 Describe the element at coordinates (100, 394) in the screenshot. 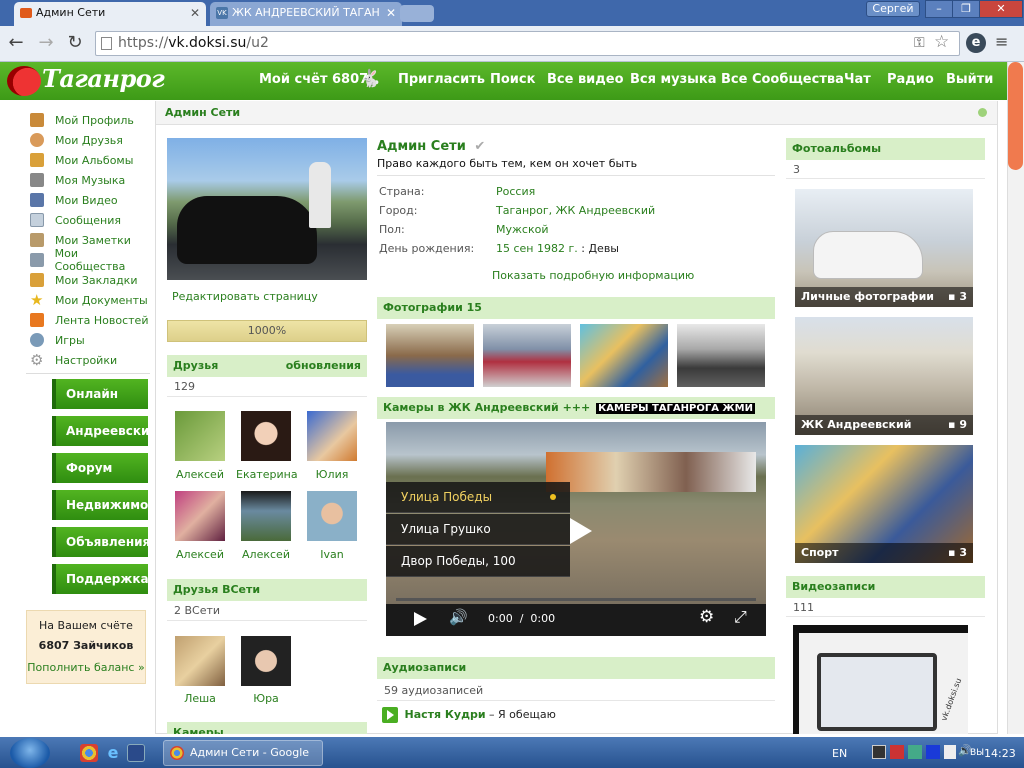

I see `online-button: Онлайн` at that location.